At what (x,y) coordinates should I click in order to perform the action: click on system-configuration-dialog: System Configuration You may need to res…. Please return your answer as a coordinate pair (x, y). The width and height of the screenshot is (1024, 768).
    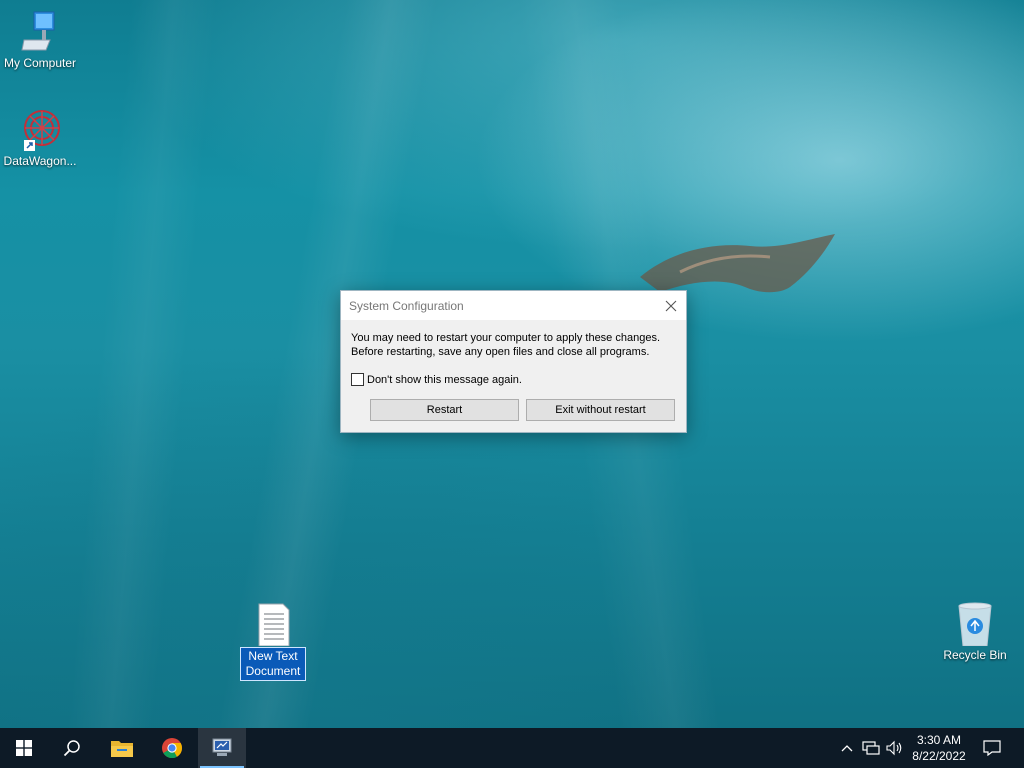
    Looking at the image, I should click on (513, 361).